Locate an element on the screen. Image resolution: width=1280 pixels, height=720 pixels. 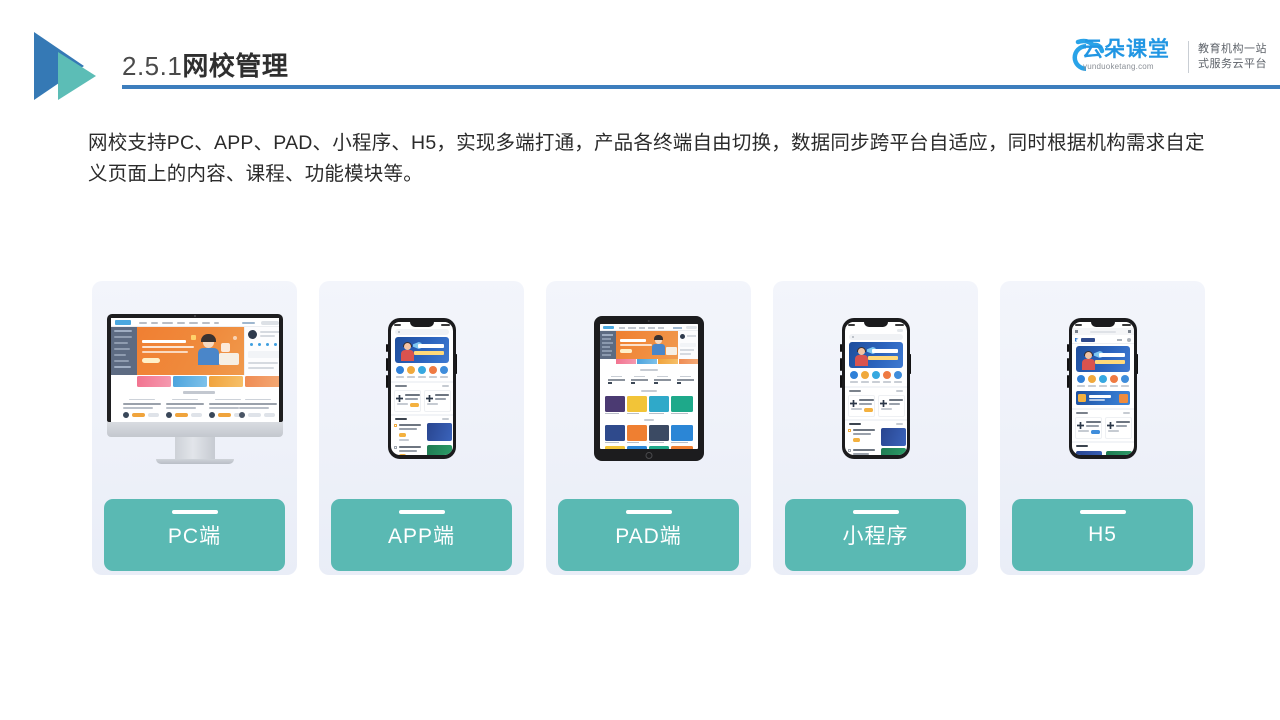
desktop-monitor-icon is located at coordinates (194, 388).